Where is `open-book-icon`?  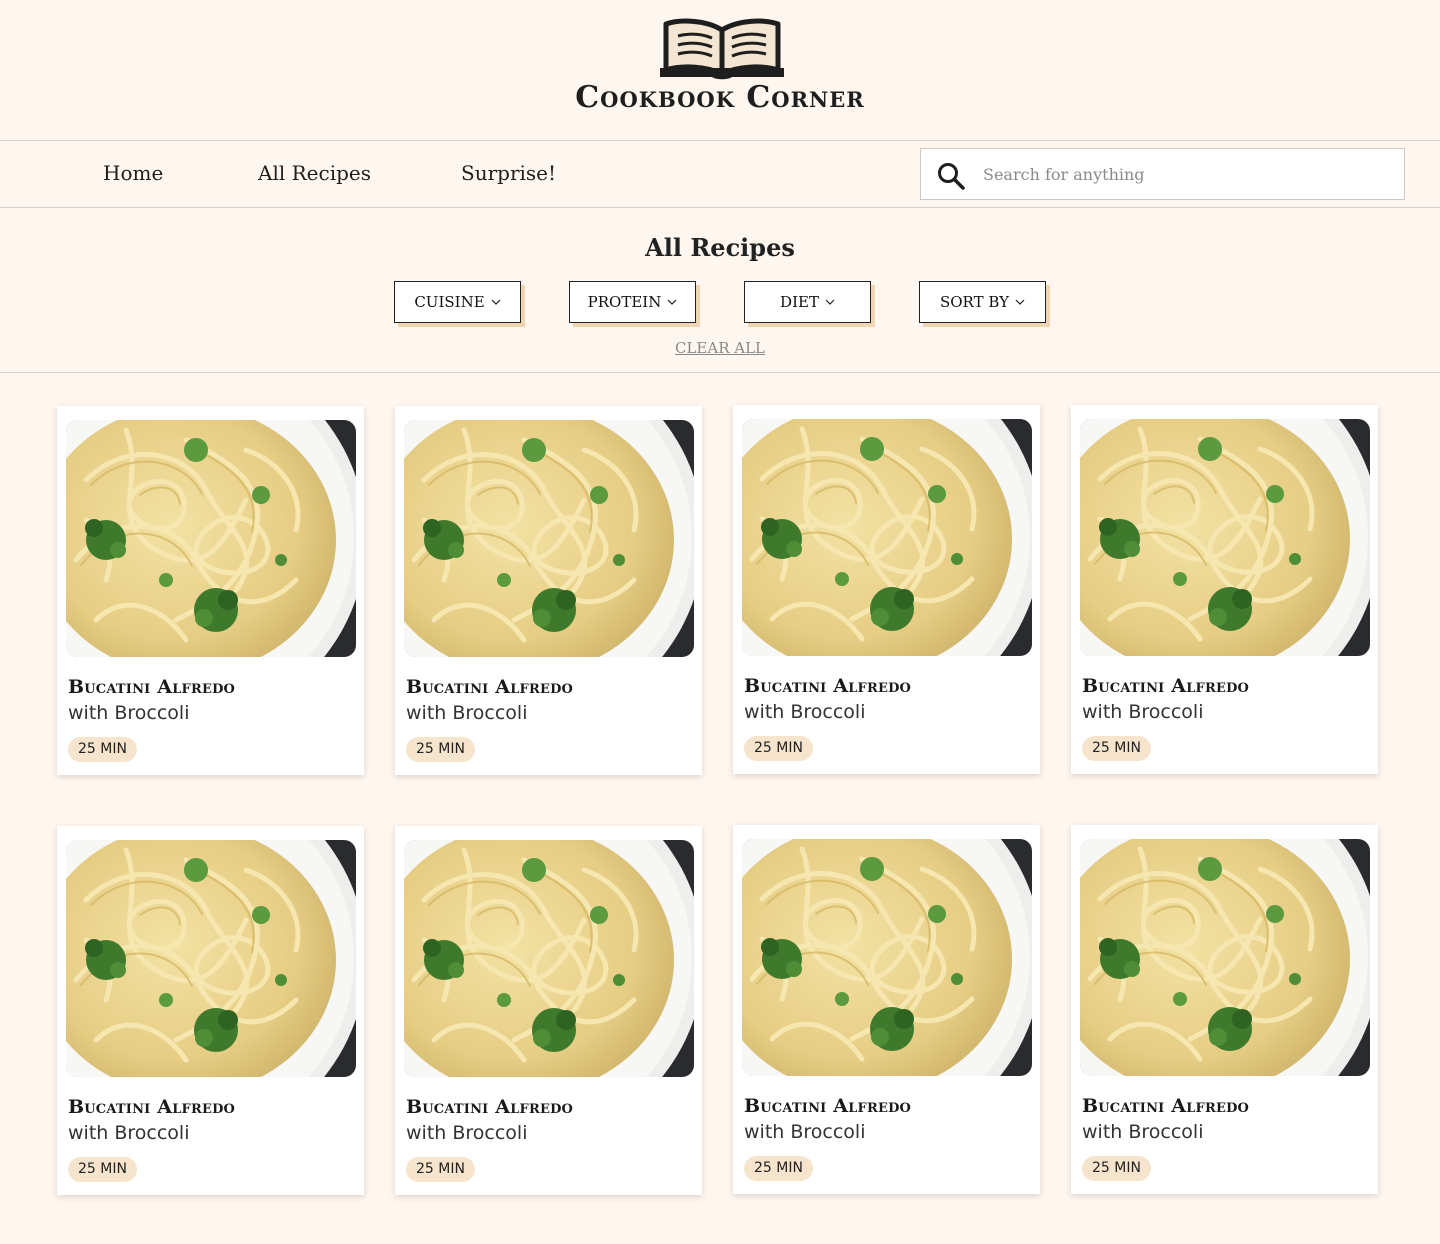 open-book-icon is located at coordinates (722, 49).